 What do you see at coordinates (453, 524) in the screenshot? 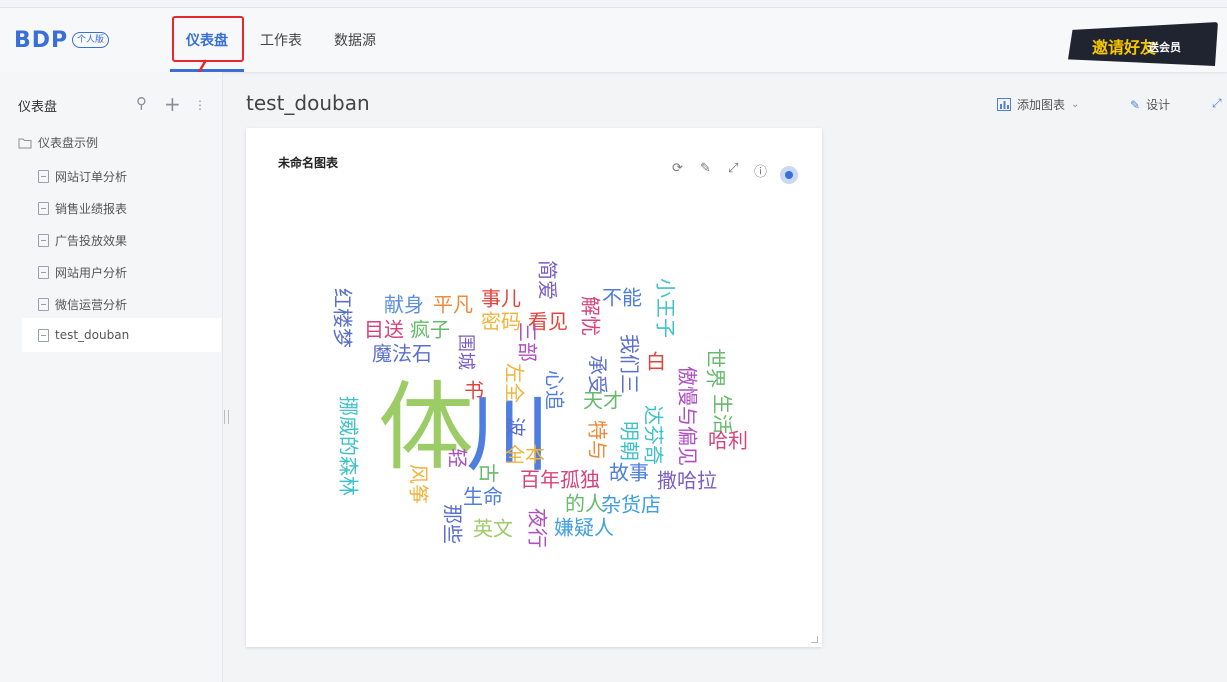
I see `word-cloud-word: 那些` at bounding box center [453, 524].